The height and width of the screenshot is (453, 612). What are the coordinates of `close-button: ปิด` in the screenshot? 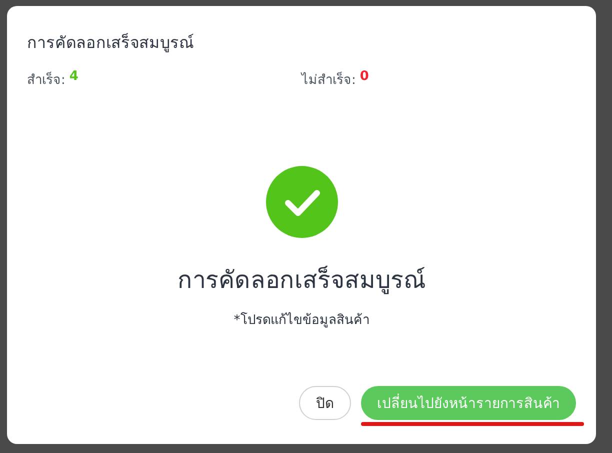 It's located at (325, 403).